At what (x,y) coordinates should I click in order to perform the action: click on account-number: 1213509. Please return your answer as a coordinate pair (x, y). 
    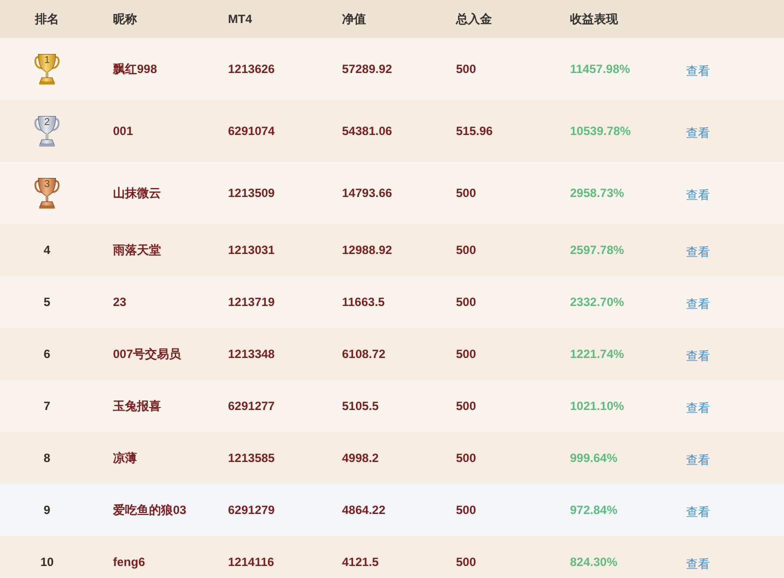
    Looking at the image, I should click on (251, 193).